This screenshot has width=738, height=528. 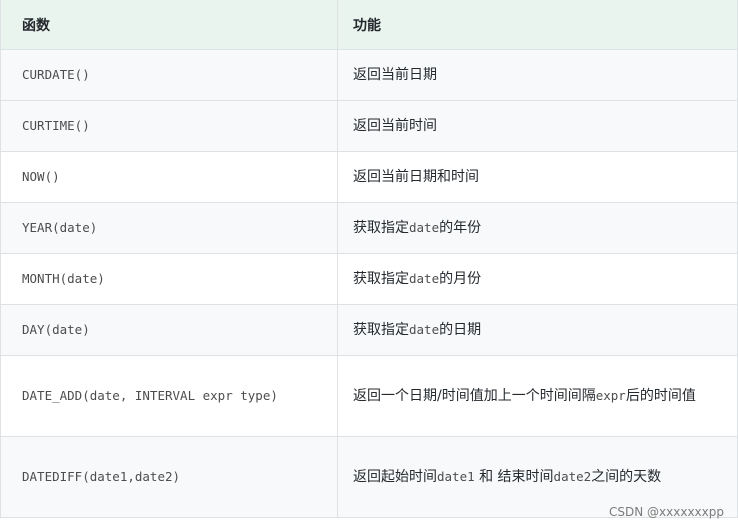 What do you see at coordinates (666, 512) in the screenshot?
I see `watermark: CSDN @xxxxxxxpp` at bounding box center [666, 512].